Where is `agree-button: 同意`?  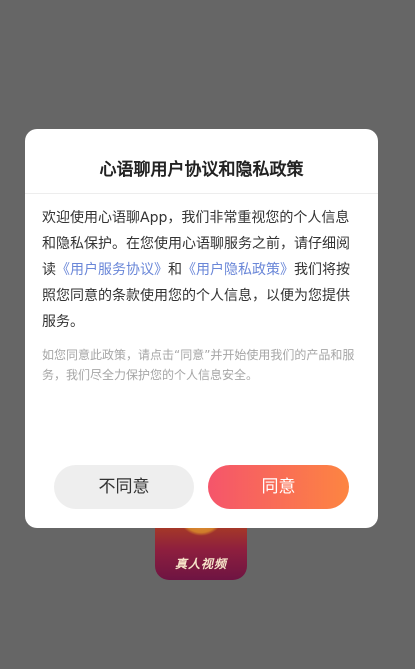 agree-button: 同意 is located at coordinates (278, 487).